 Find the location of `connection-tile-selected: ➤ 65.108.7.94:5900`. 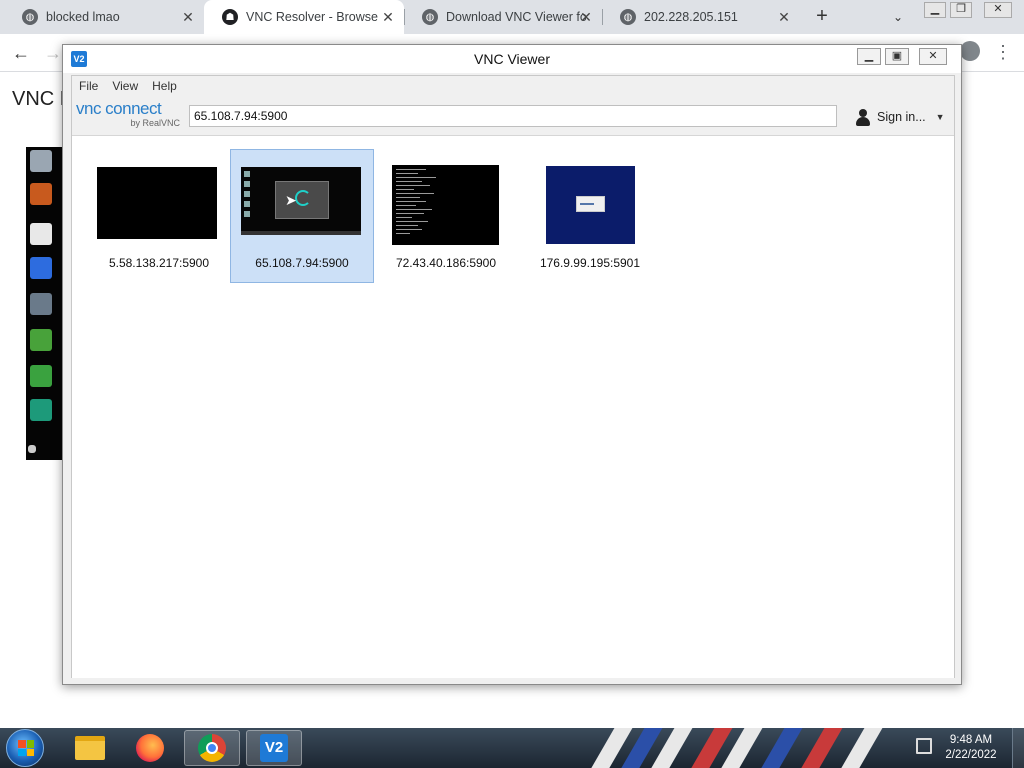

connection-tile-selected: ➤ 65.108.7.94:5900 is located at coordinates (302, 216).